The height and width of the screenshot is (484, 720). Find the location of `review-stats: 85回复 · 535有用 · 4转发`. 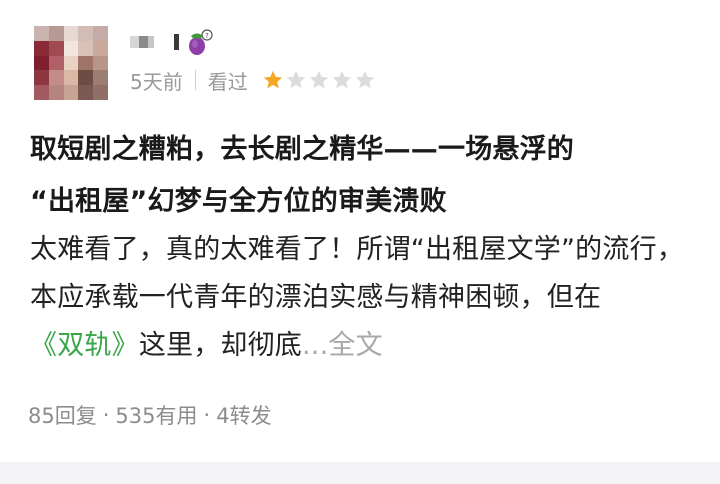

review-stats: 85回复 · 535有用 · 4转发 is located at coordinates (150, 415).